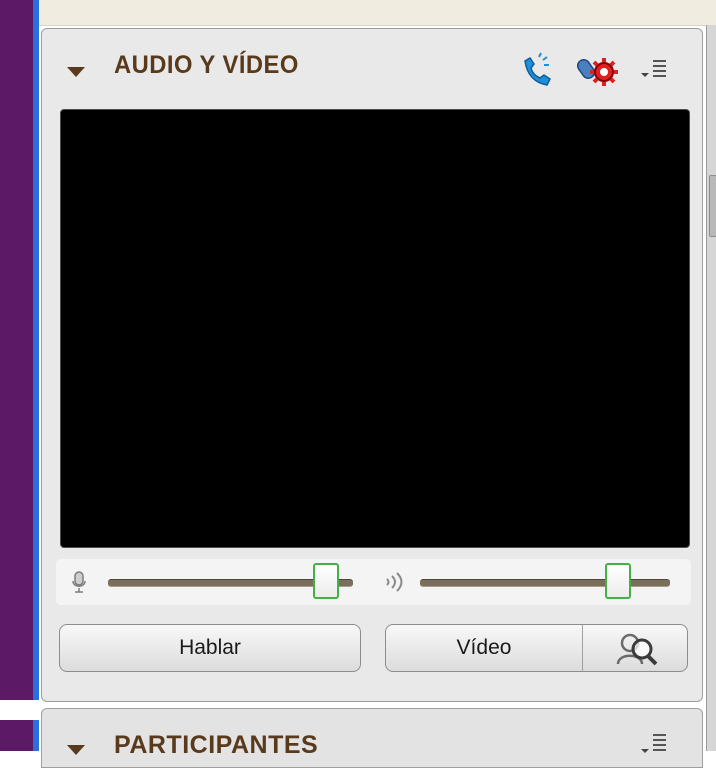  What do you see at coordinates (598, 71) in the screenshot?
I see `mic-settings-icon` at bounding box center [598, 71].